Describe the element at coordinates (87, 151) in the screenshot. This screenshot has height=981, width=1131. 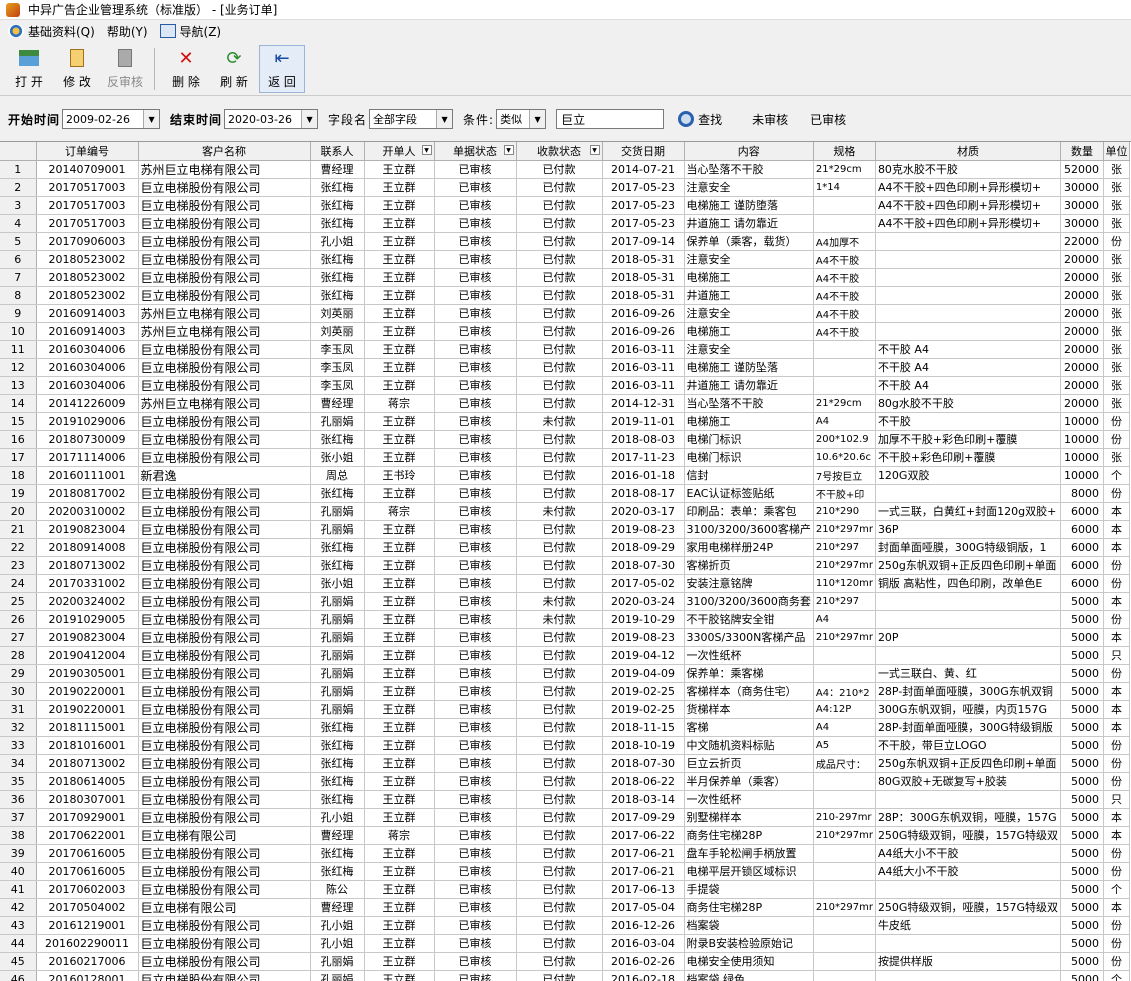
I see `column-header: 订单编号` at that location.